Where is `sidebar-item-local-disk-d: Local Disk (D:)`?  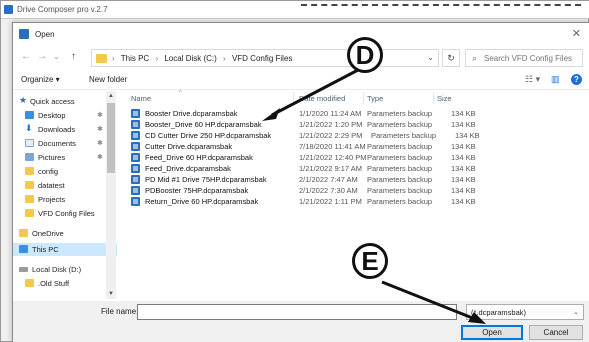 sidebar-item-local-disk-d: Local Disk (D:) is located at coordinates (65, 269).